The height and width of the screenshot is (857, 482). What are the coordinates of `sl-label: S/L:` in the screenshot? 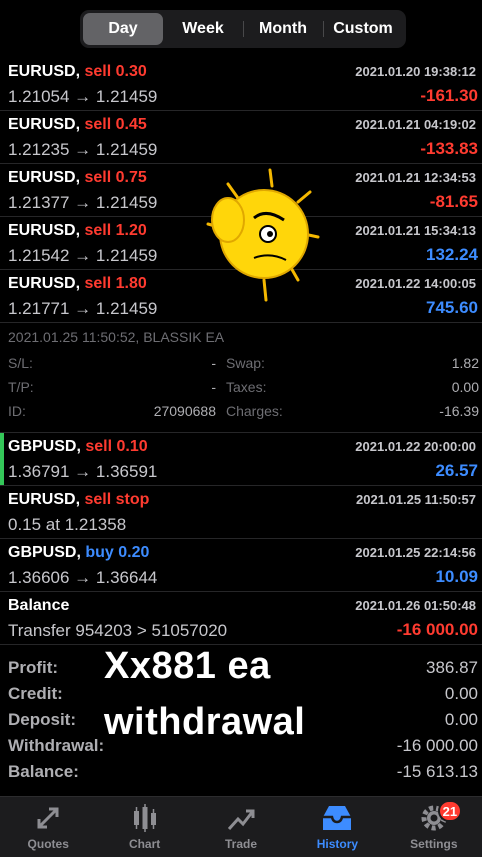 It's located at (20, 363).